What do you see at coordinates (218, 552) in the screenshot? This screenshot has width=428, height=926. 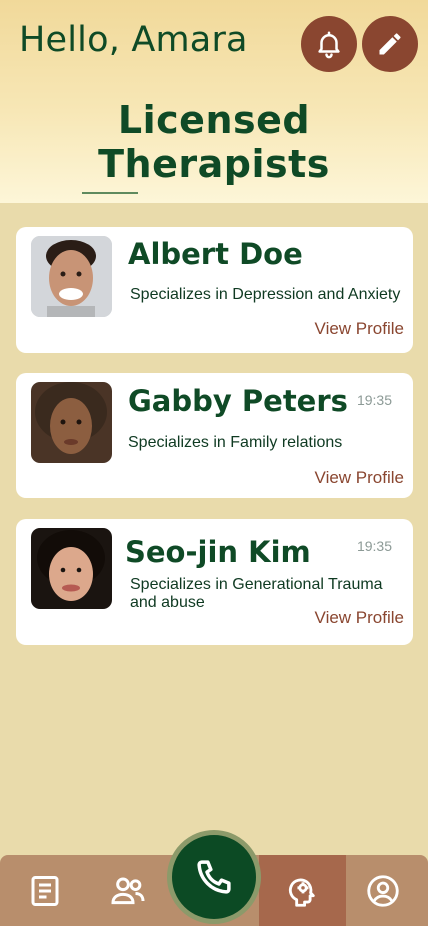 I see `therapist-name: Seo-jin Kim` at bounding box center [218, 552].